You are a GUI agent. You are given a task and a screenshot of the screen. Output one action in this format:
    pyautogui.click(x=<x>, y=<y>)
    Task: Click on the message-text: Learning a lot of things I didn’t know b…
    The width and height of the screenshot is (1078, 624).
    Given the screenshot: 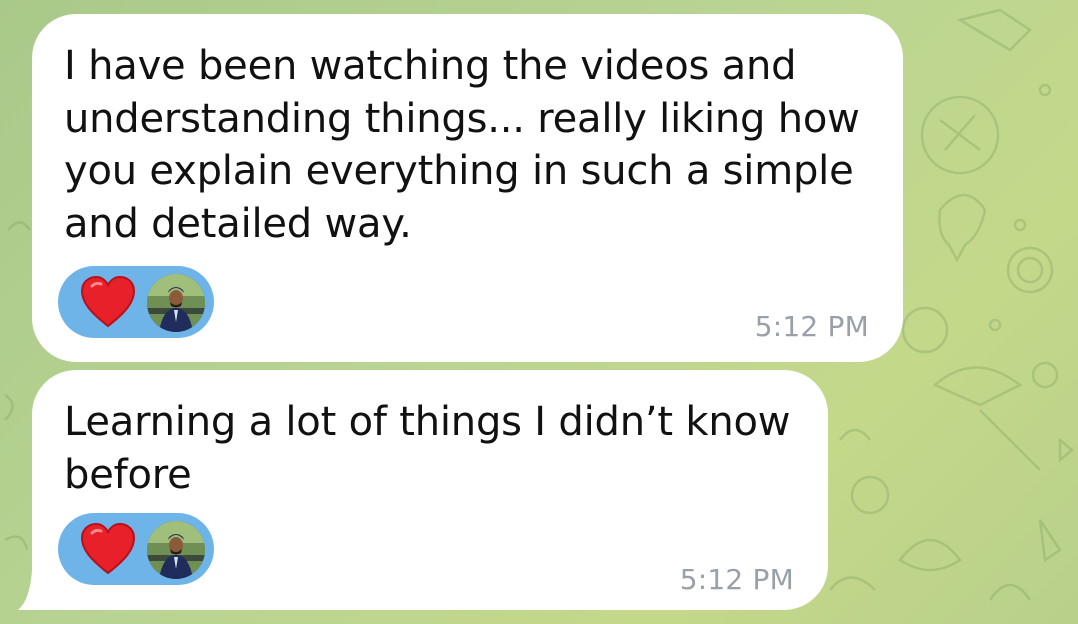 What is the action you would take?
    pyautogui.click(x=427, y=448)
    